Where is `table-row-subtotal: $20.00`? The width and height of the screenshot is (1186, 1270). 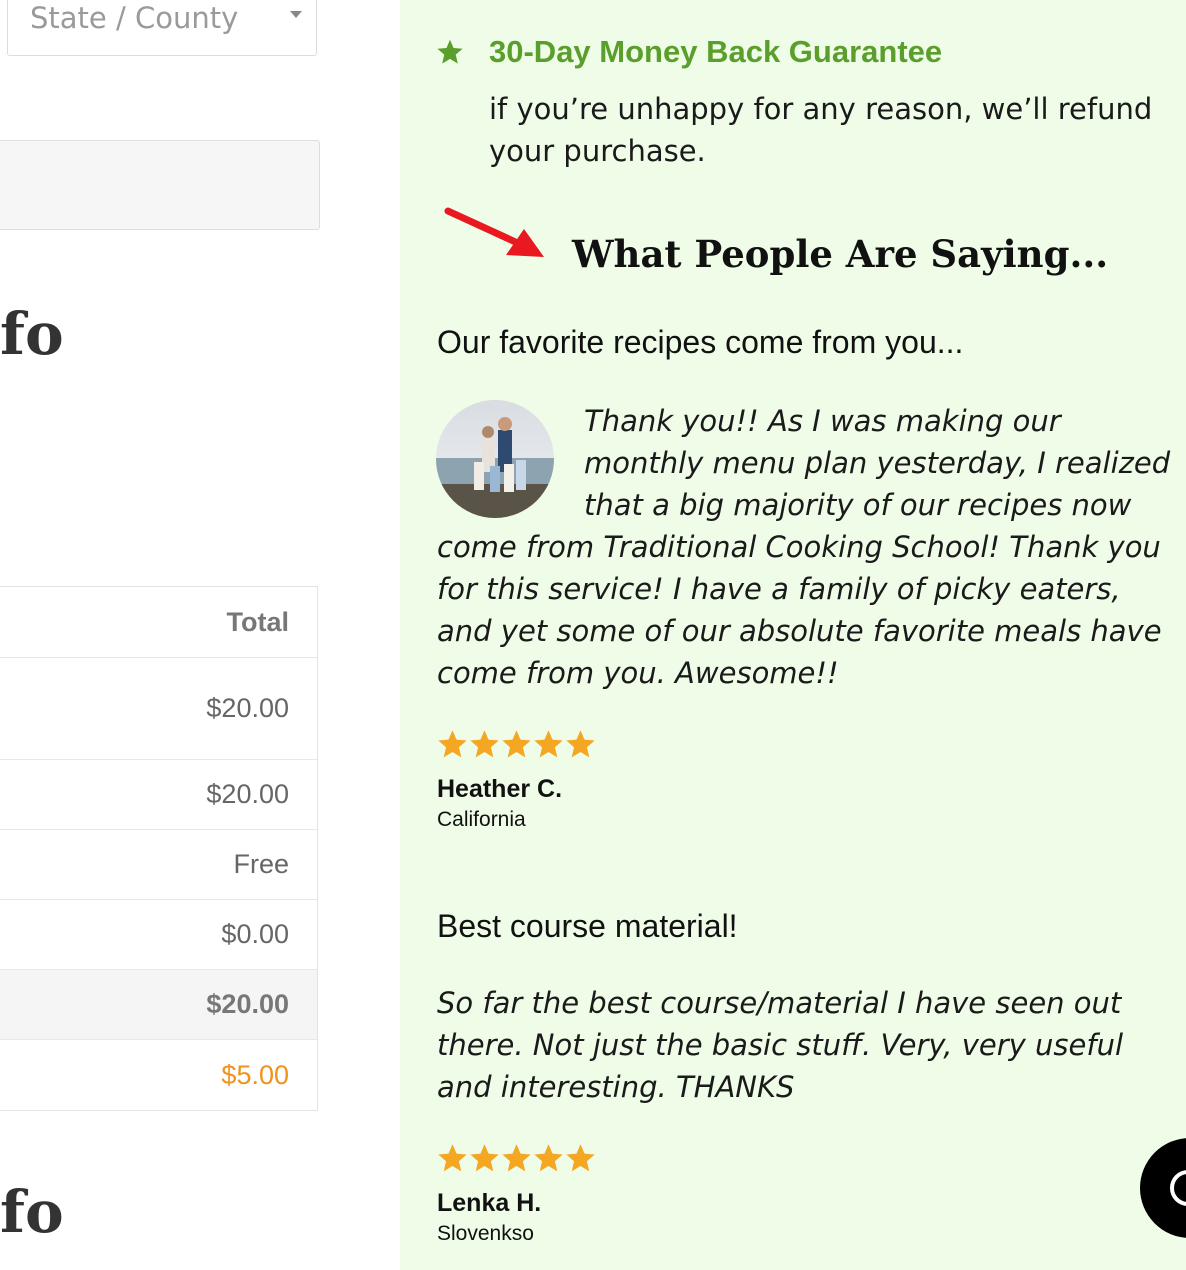 table-row-subtotal: $20.00 is located at coordinates (158, 709).